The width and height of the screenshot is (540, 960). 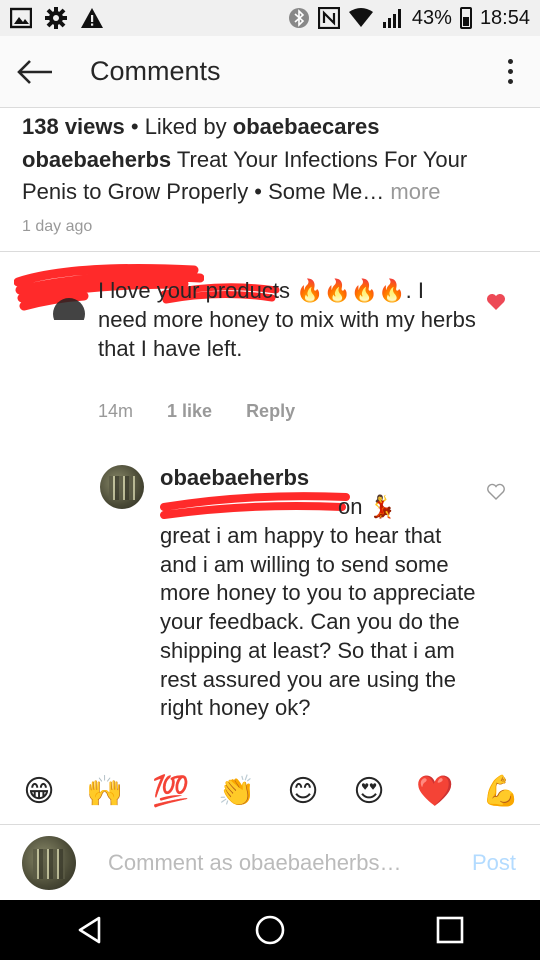 I want to click on liked-by-user: obaebaecares, so click(x=306, y=126).